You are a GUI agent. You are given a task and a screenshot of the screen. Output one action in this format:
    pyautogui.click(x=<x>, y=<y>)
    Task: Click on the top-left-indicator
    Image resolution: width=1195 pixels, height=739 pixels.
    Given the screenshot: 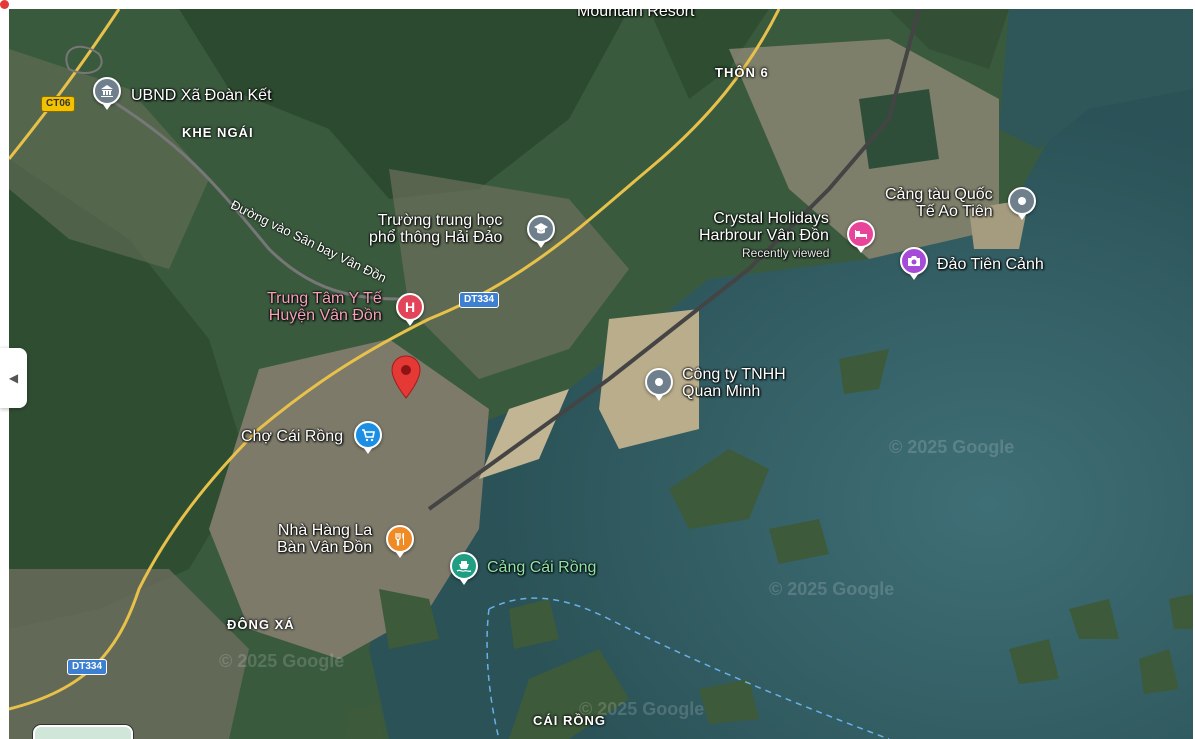 What is the action you would take?
    pyautogui.click(x=4, y=4)
    